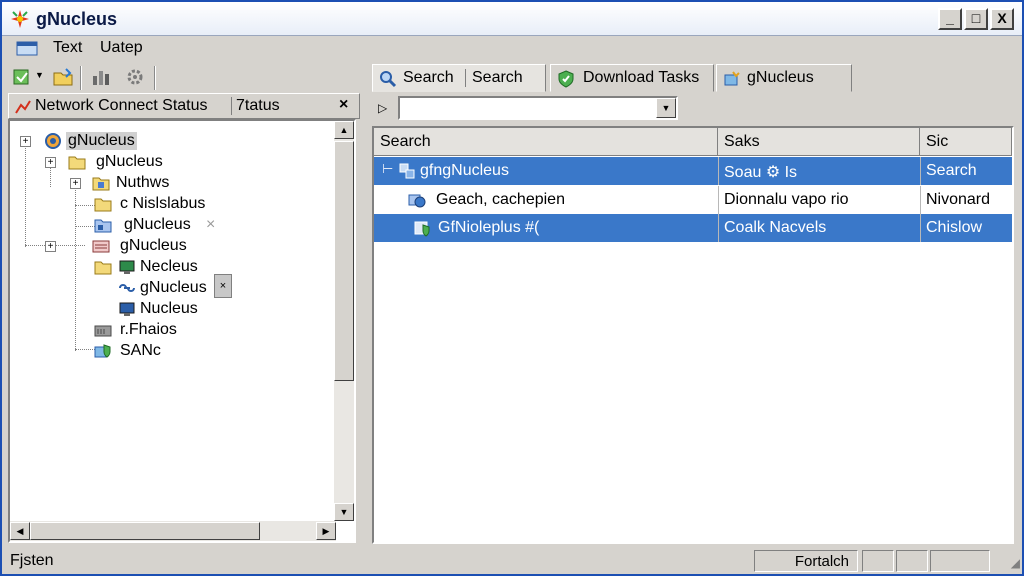  What do you see at coordinates (459, 78) in the screenshot?
I see `tab-search: Search Search` at bounding box center [459, 78].